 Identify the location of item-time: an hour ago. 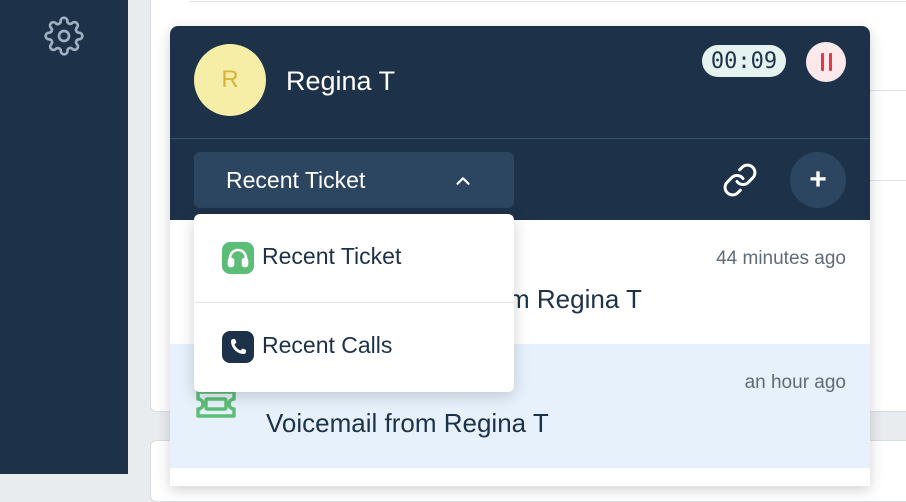
(795, 382).